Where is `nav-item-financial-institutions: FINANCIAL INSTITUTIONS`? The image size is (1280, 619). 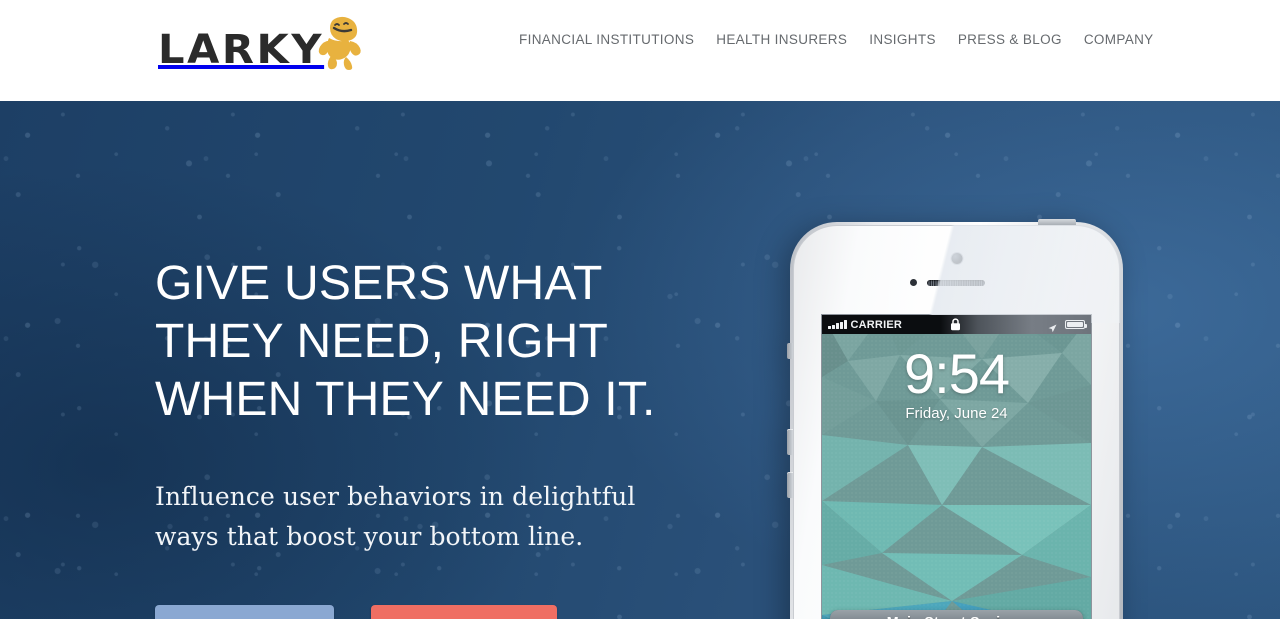 nav-item-financial-institutions: FINANCIAL INSTITUTIONS is located at coordinates (612, 39).